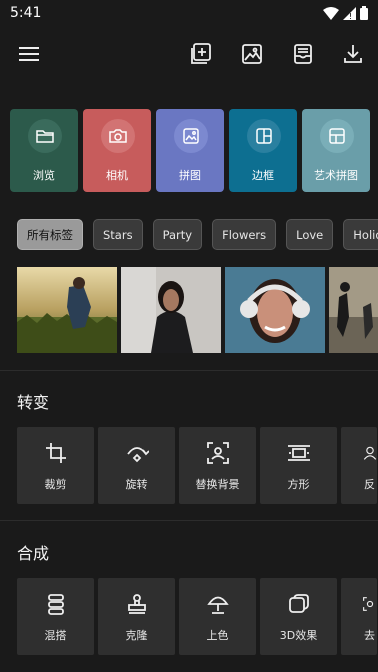 The width and height of the screenshot is (378, 672). I want to click on sample-photo-dancers, so click(353, 310).